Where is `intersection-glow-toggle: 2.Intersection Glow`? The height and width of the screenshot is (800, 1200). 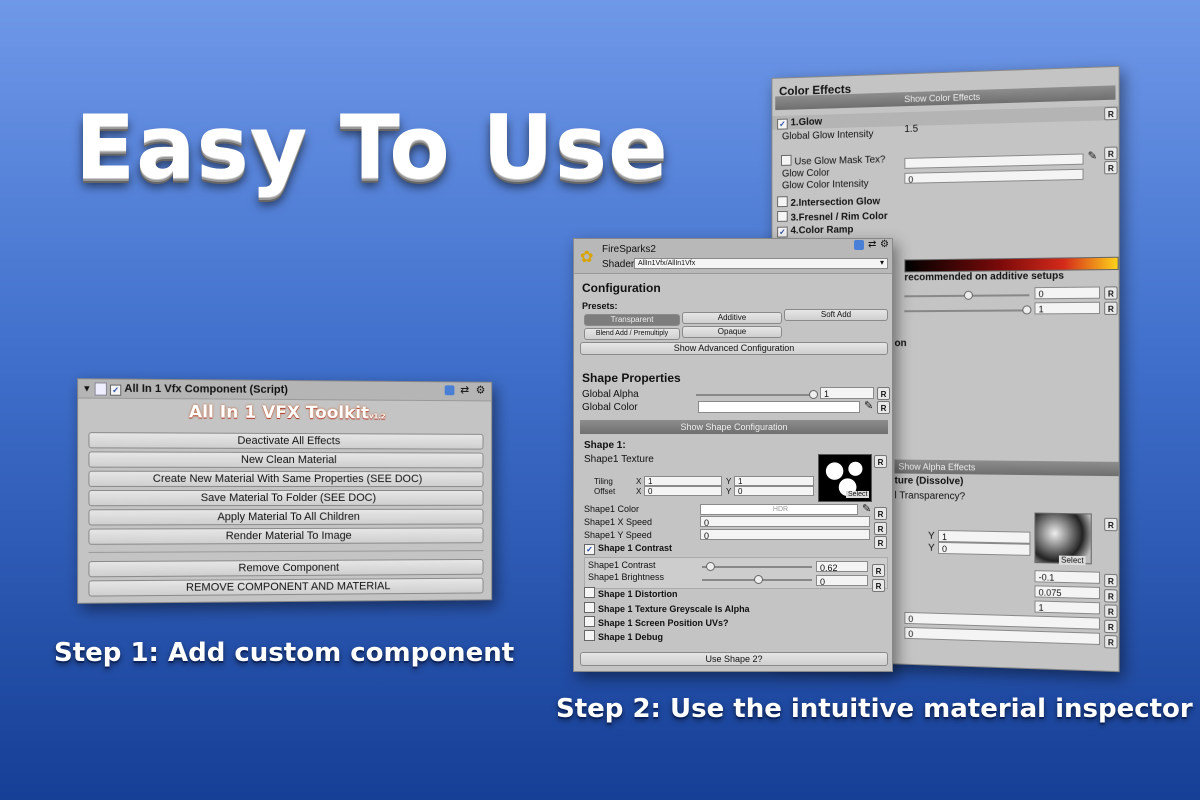 intersection-glow-toggle: 2.Intersection Glow is located at coordinates (828, 201).